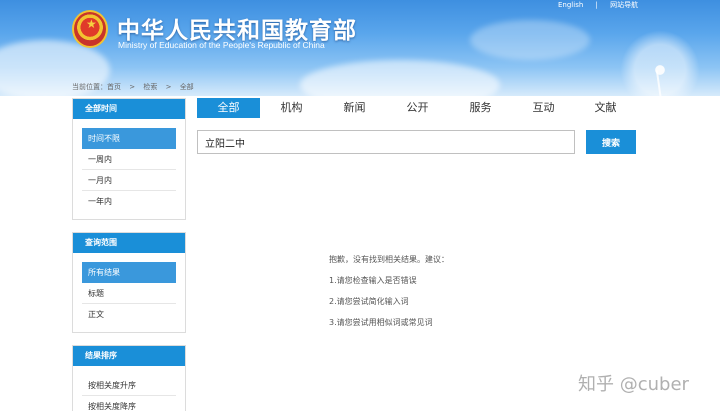  Describe the element at coordinates (603, 5) in the screenshot. I see `top-links: English | 网站导航` at that location.